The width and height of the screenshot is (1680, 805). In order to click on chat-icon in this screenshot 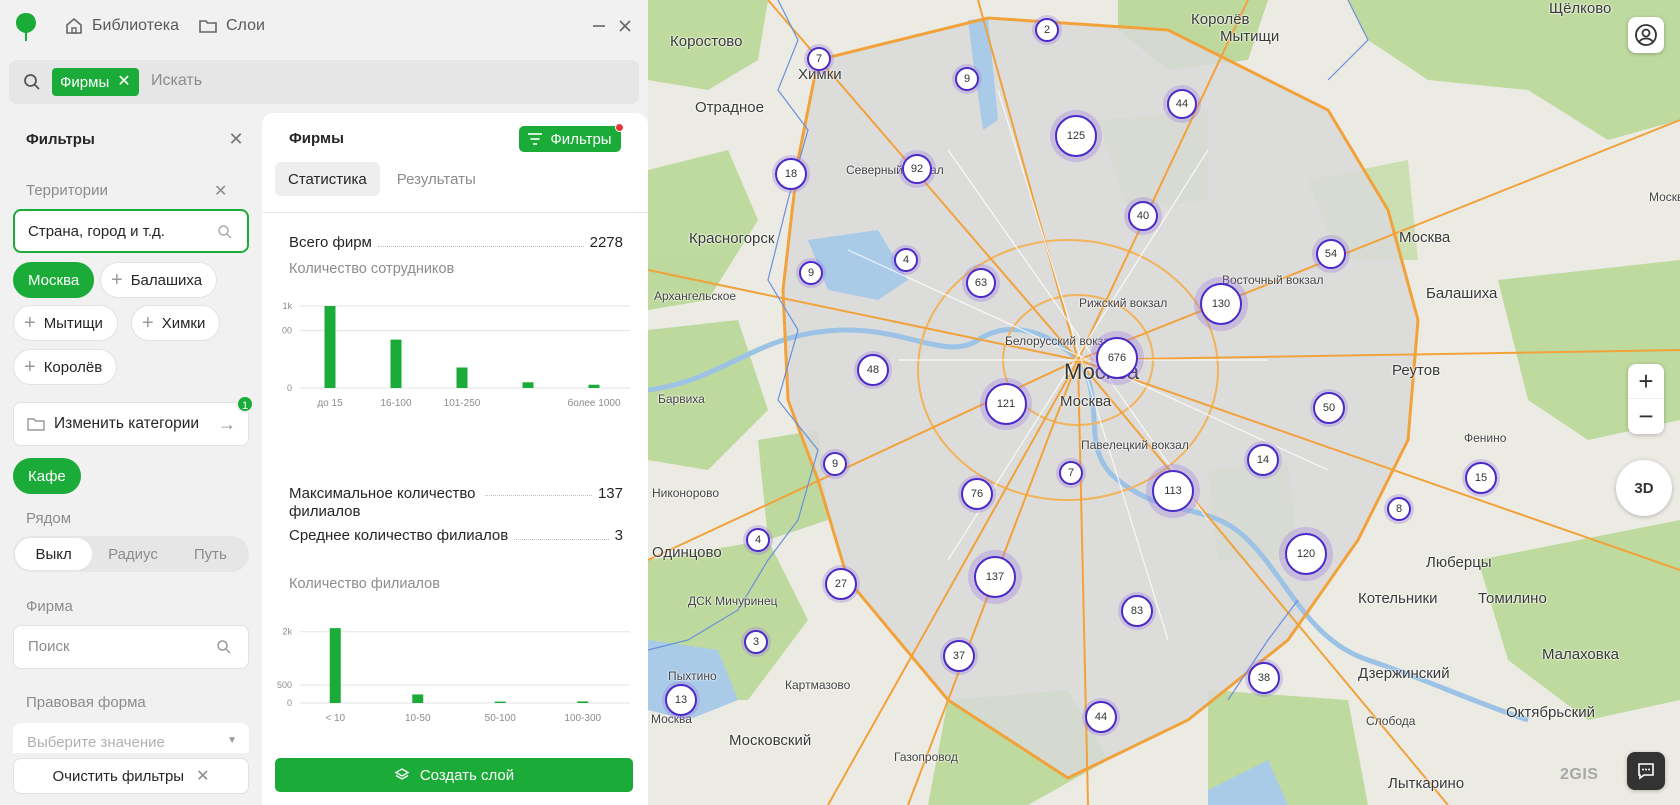, I will do `click(1646, 771)`.